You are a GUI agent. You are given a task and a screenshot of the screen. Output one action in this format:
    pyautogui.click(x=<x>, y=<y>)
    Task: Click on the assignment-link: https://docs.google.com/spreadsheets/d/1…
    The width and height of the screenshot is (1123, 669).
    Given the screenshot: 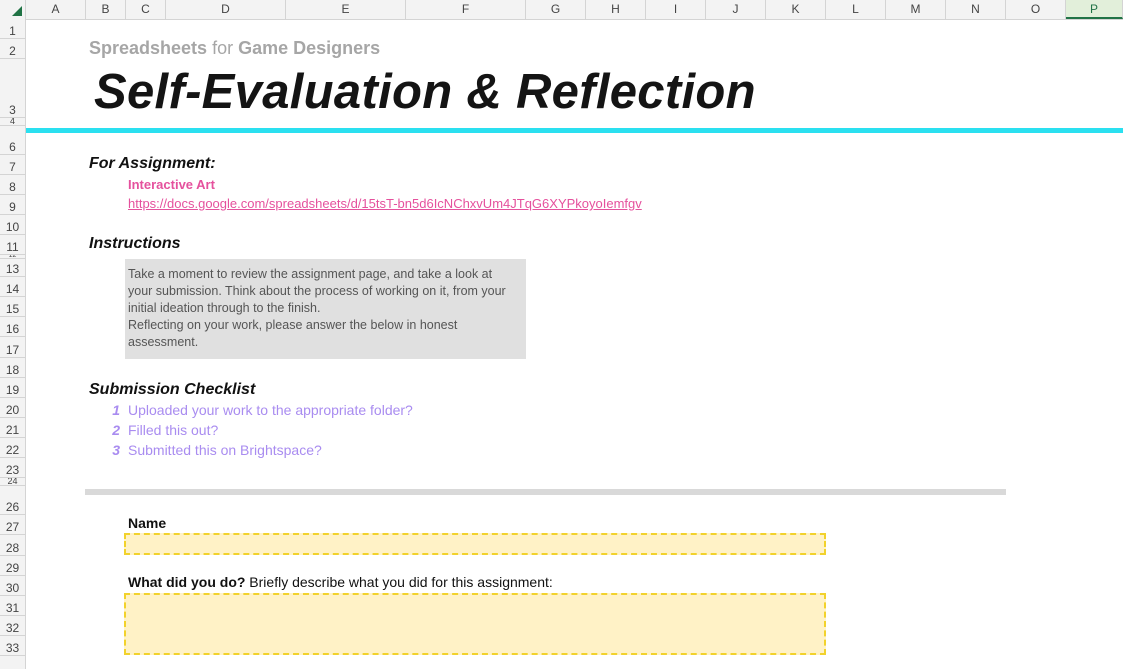 What is the action you would take?
    pyautogui.click(x=385, y=203)
    